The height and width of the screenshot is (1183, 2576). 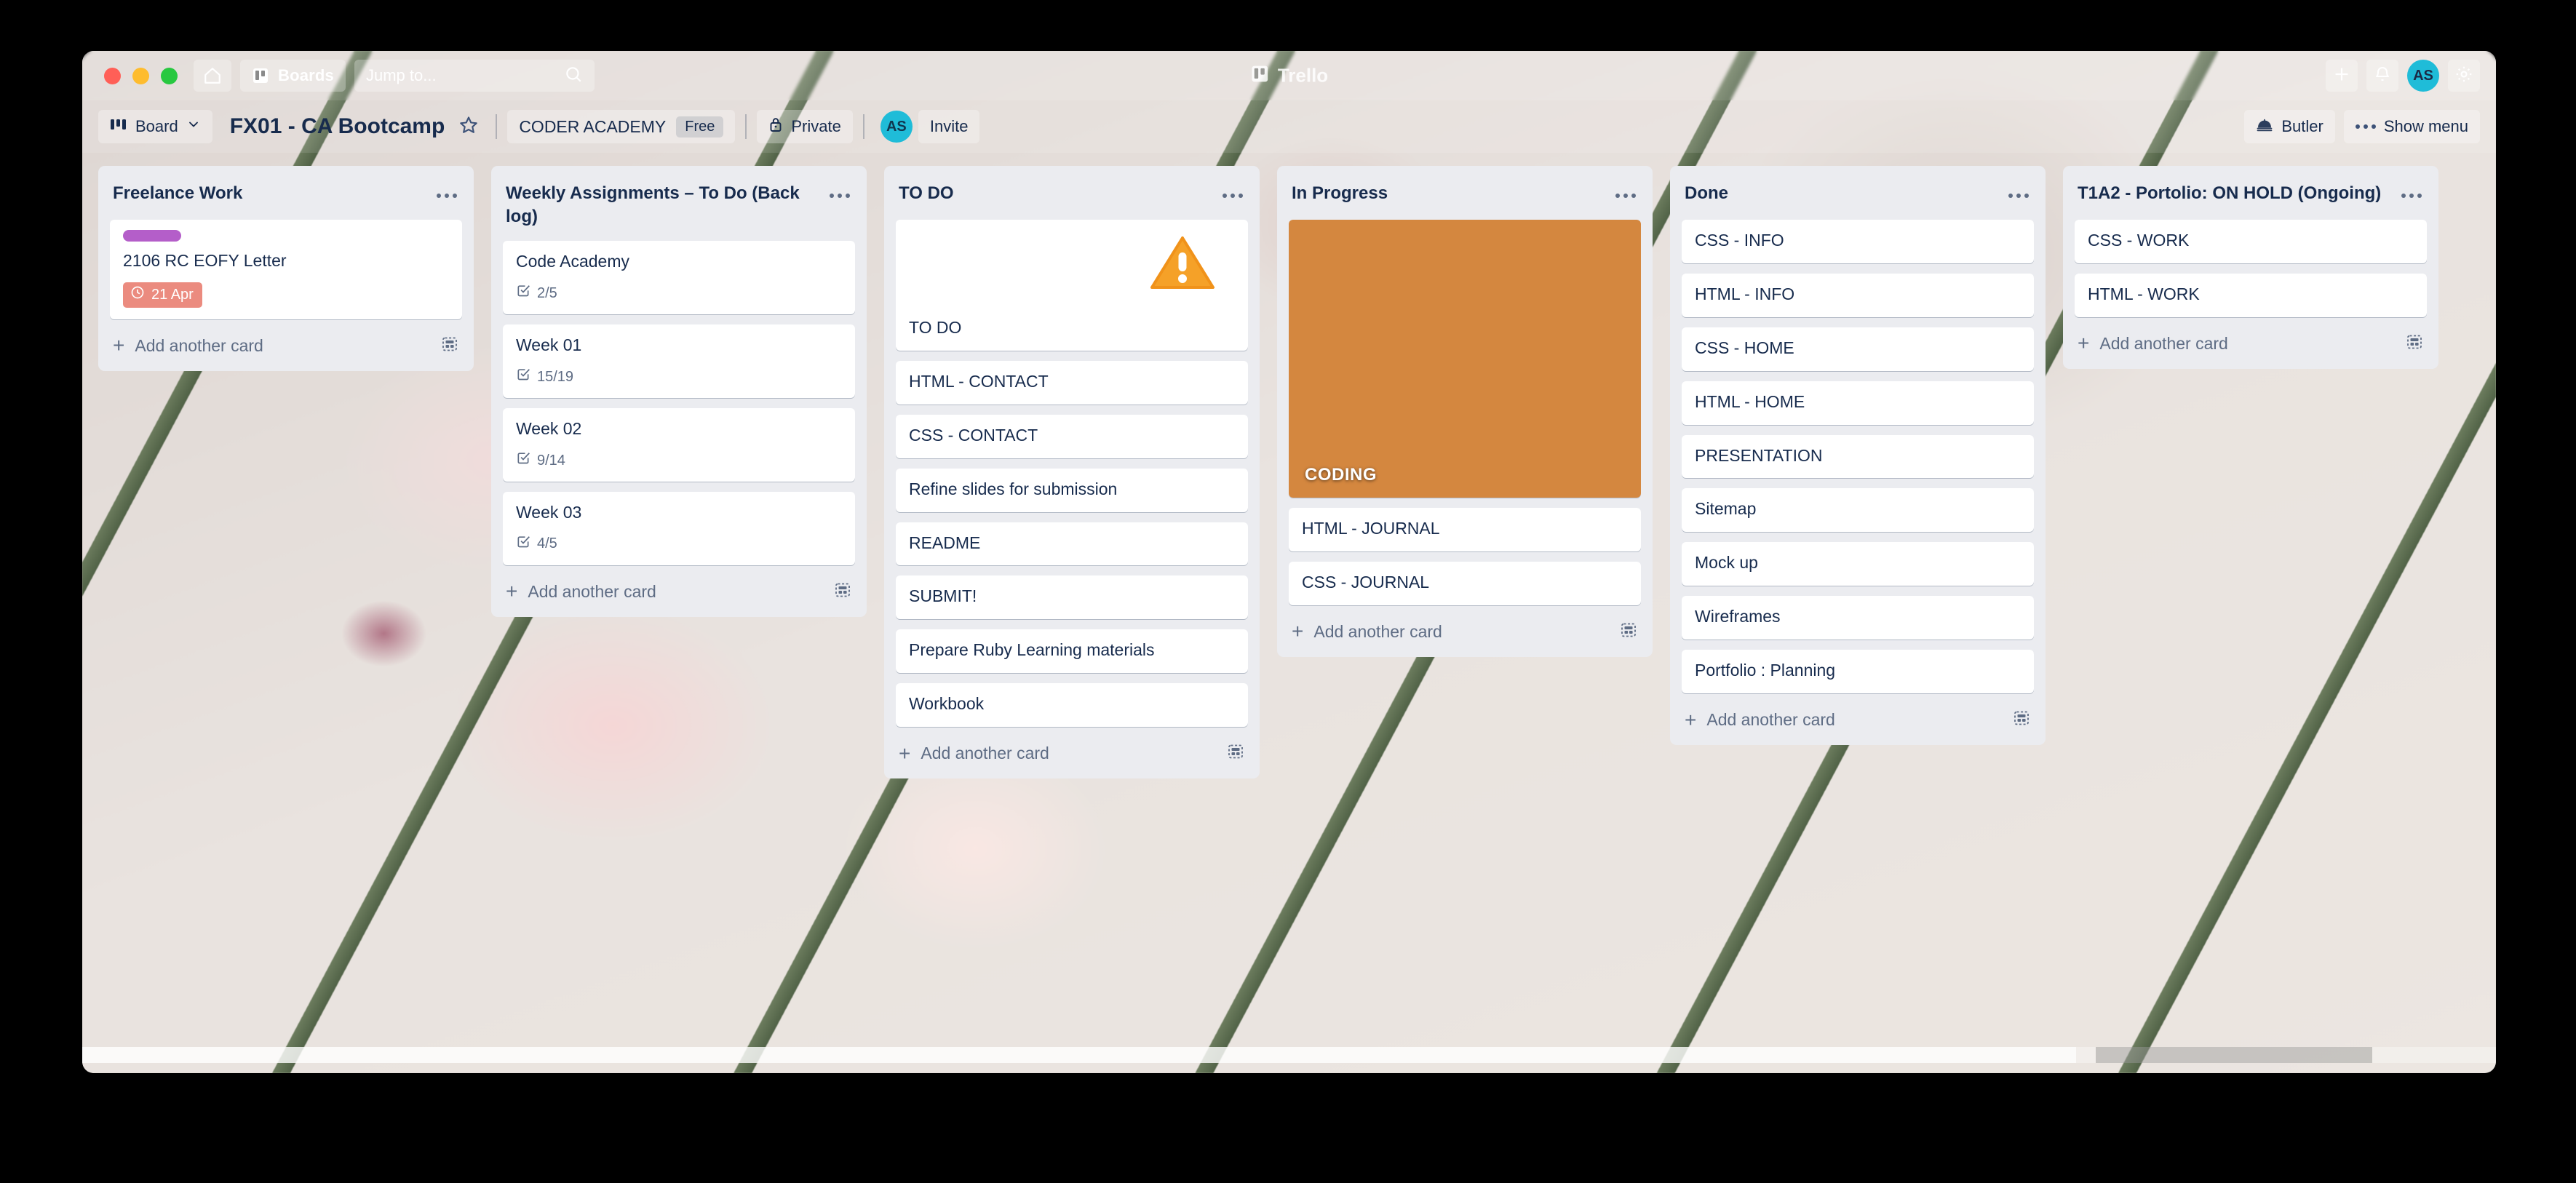 What do you see at coordinates (1706, 193) in the screenshot?
I see `list-title: Done` at bounding box center [1706, 193].